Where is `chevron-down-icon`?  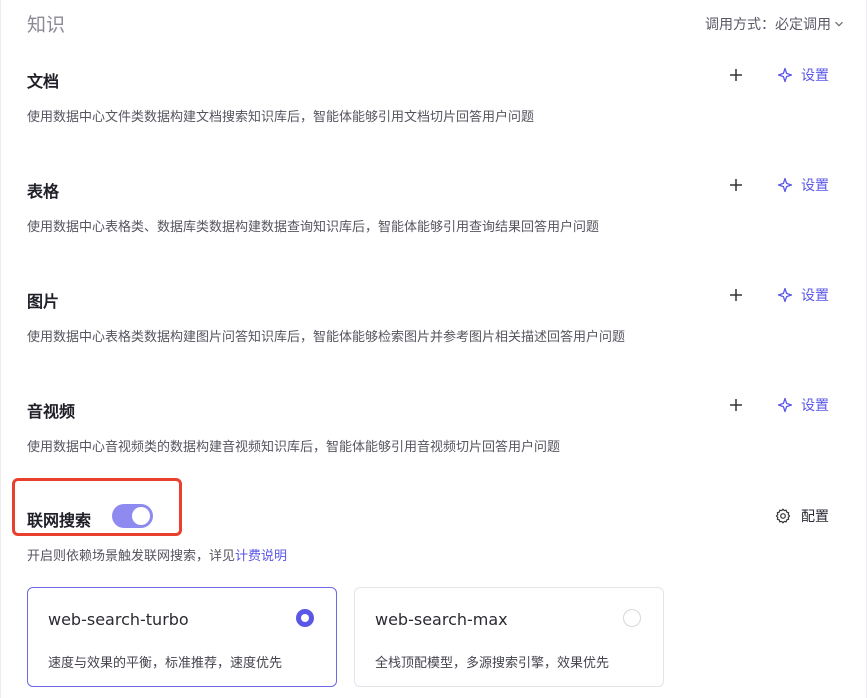 chevron-down-icon is located at coordinates (839, 24).